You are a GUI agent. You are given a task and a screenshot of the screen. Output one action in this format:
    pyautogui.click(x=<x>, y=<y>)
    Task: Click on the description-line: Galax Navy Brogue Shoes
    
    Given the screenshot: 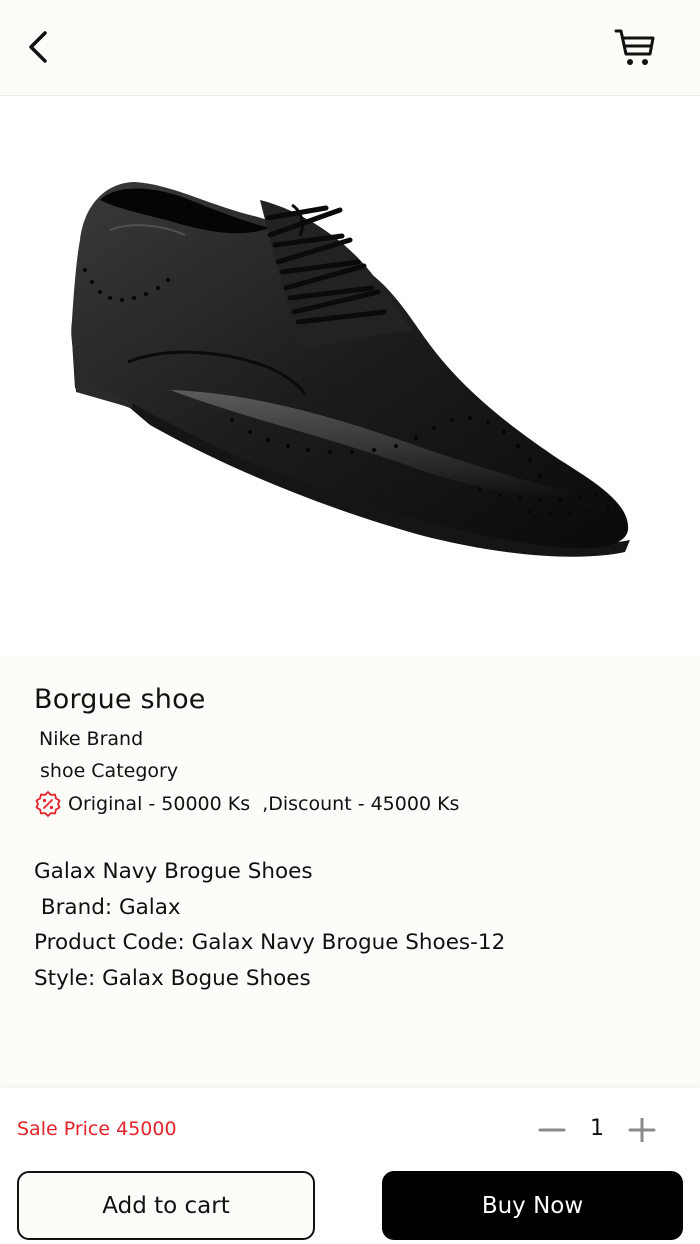 What is the action you would take?
    pyautogui.click(x=173, y=871)
    